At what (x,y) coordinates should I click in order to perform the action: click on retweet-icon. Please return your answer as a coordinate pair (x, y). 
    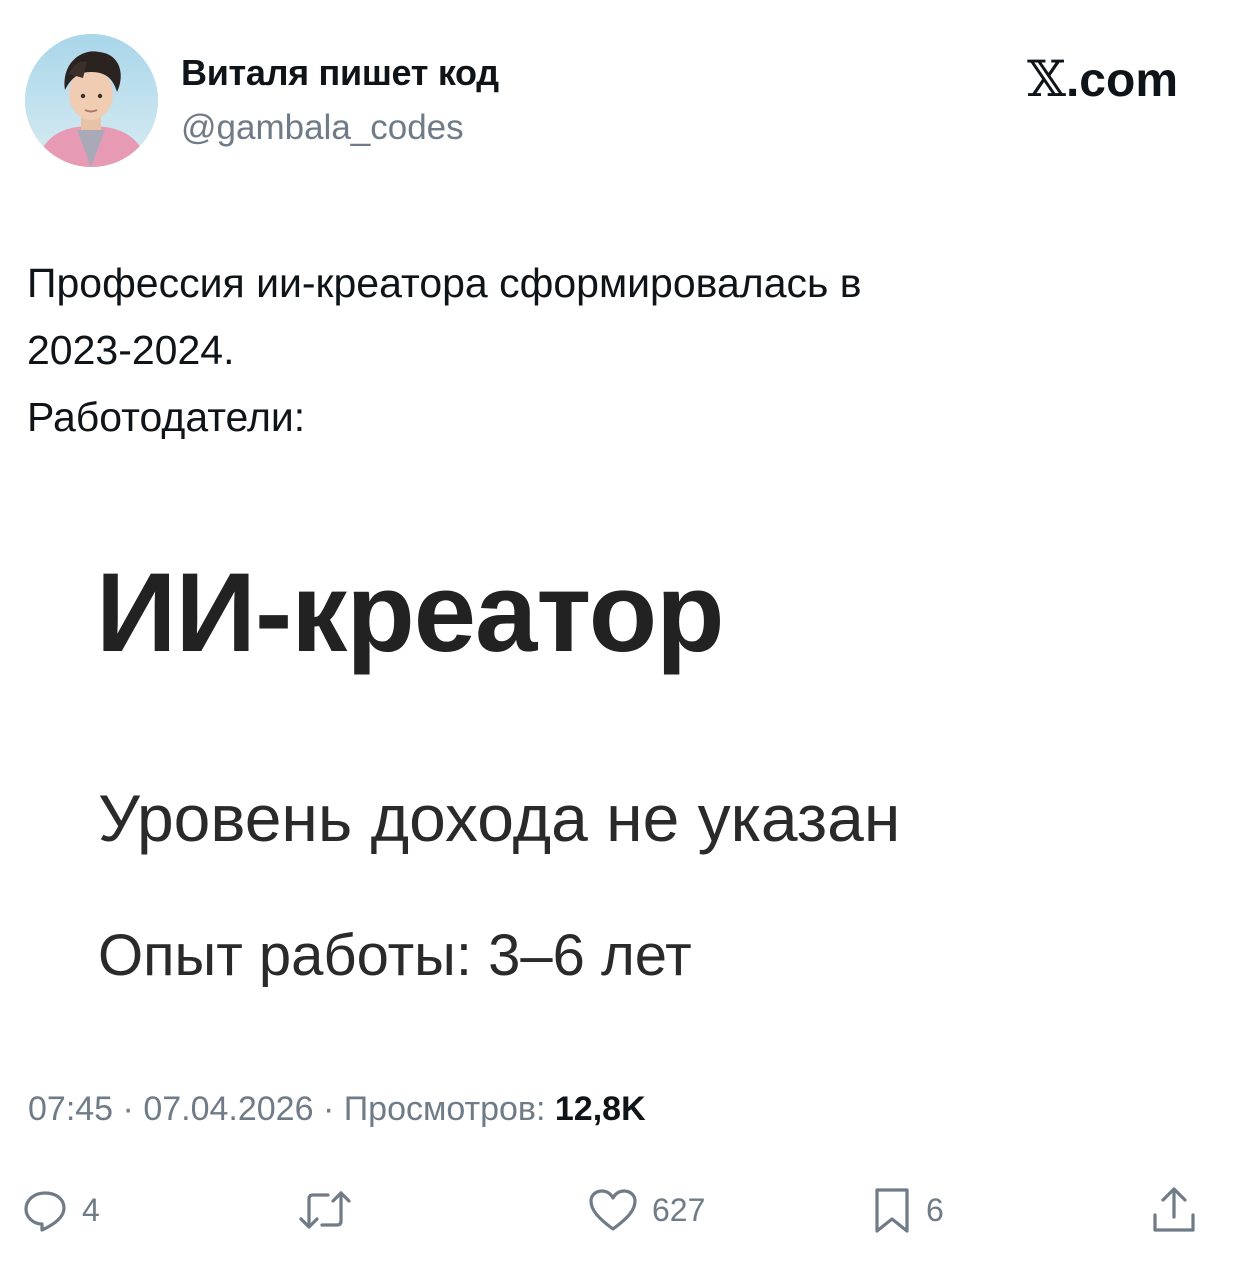
    Looking at the image, I should click on (325, 1210).